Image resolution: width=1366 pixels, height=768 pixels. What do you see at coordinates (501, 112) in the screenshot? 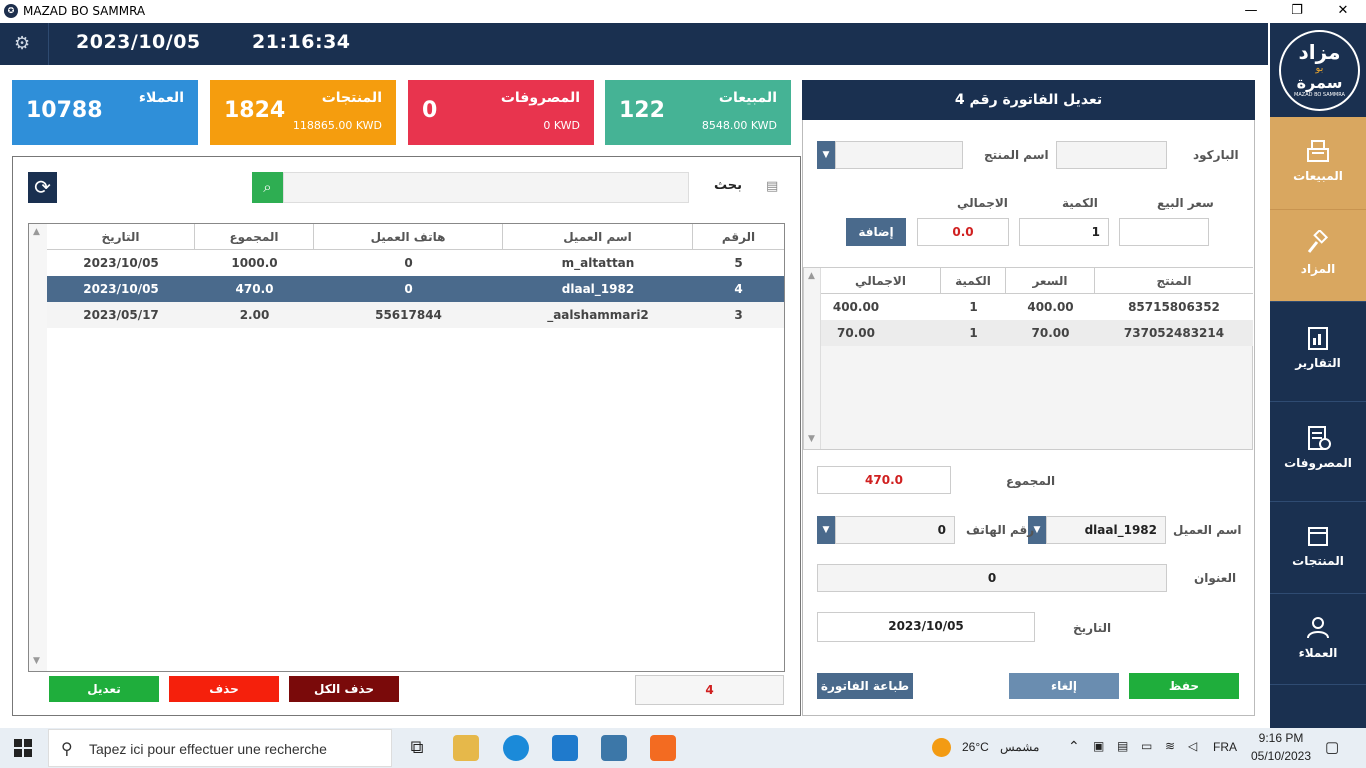
I see `card-expenses: 0 المصروفات 0 KWD` at bounding box center [501, 112].